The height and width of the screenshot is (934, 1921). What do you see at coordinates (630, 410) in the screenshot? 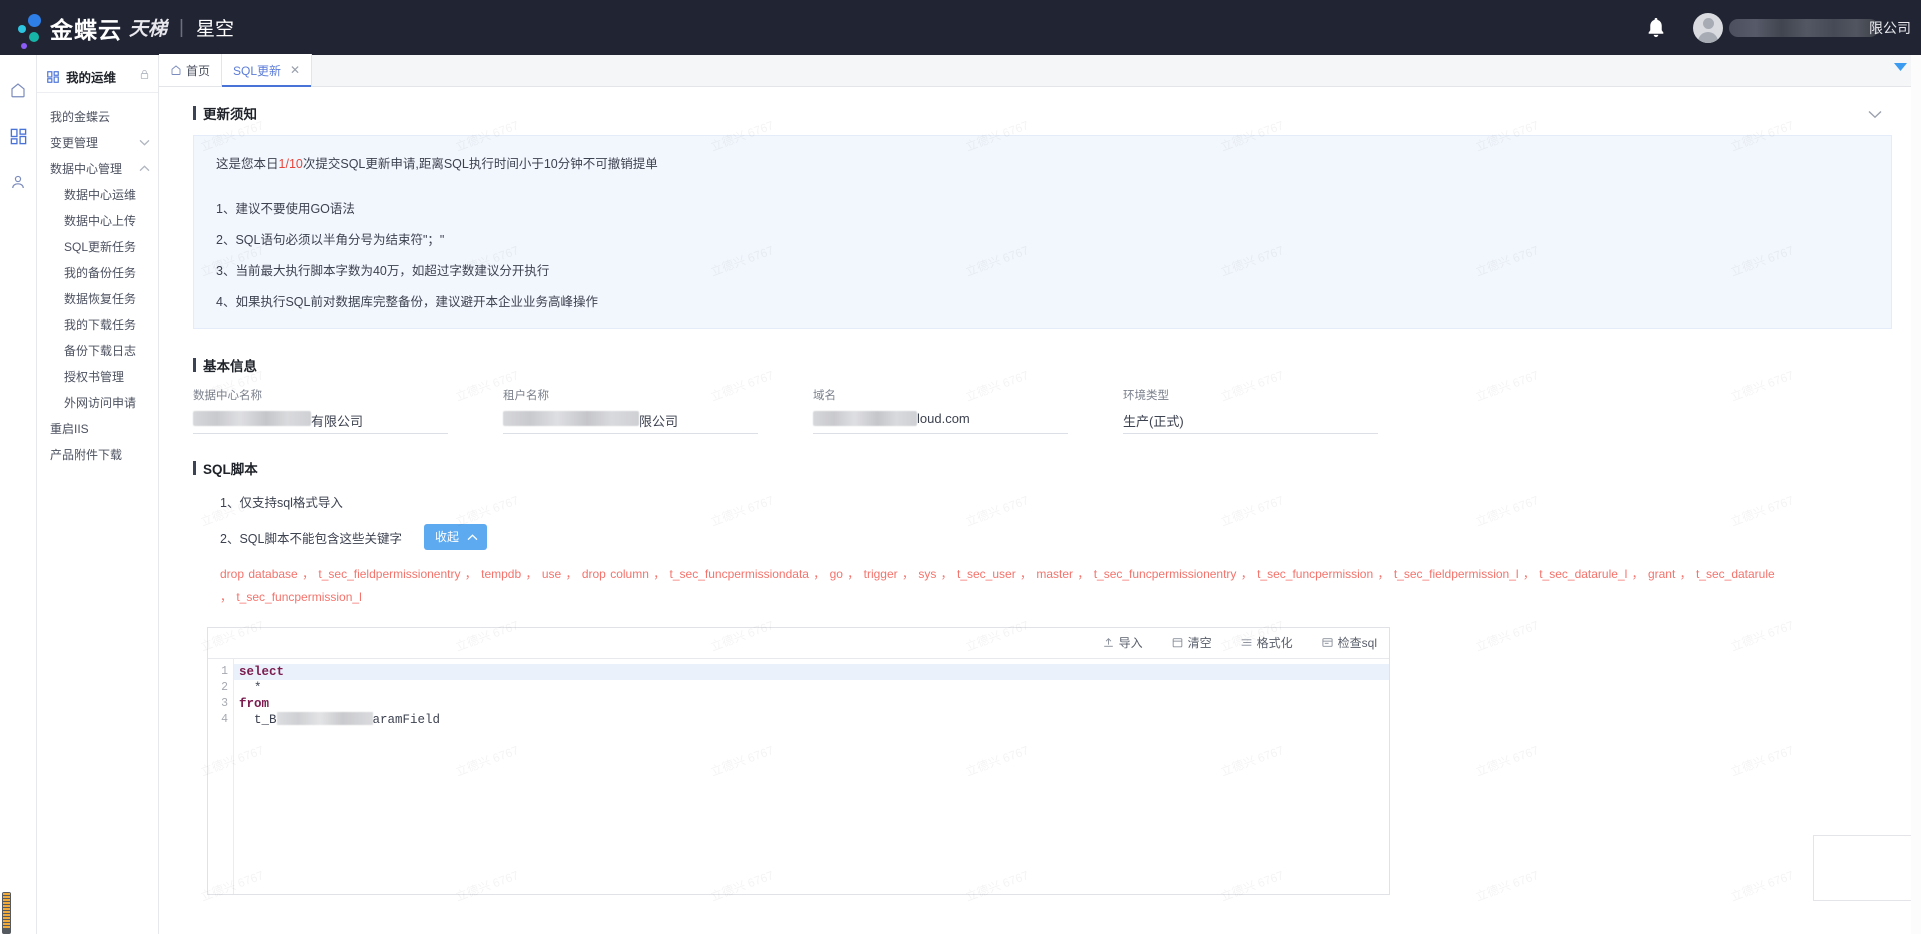
I see `field-1: 租户名称限公司` at bounding box center [630, 410].